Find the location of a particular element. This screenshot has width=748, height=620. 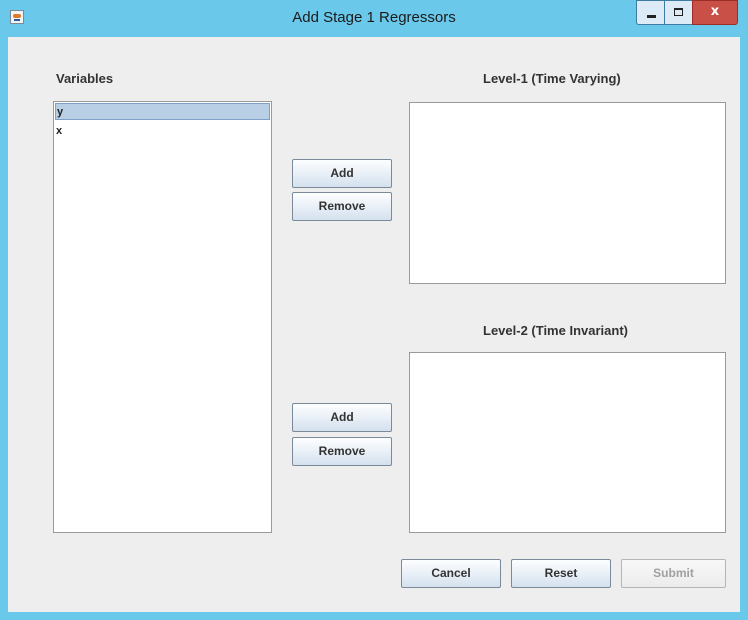

reset-button: Reset is located at coordinates (561, 573).